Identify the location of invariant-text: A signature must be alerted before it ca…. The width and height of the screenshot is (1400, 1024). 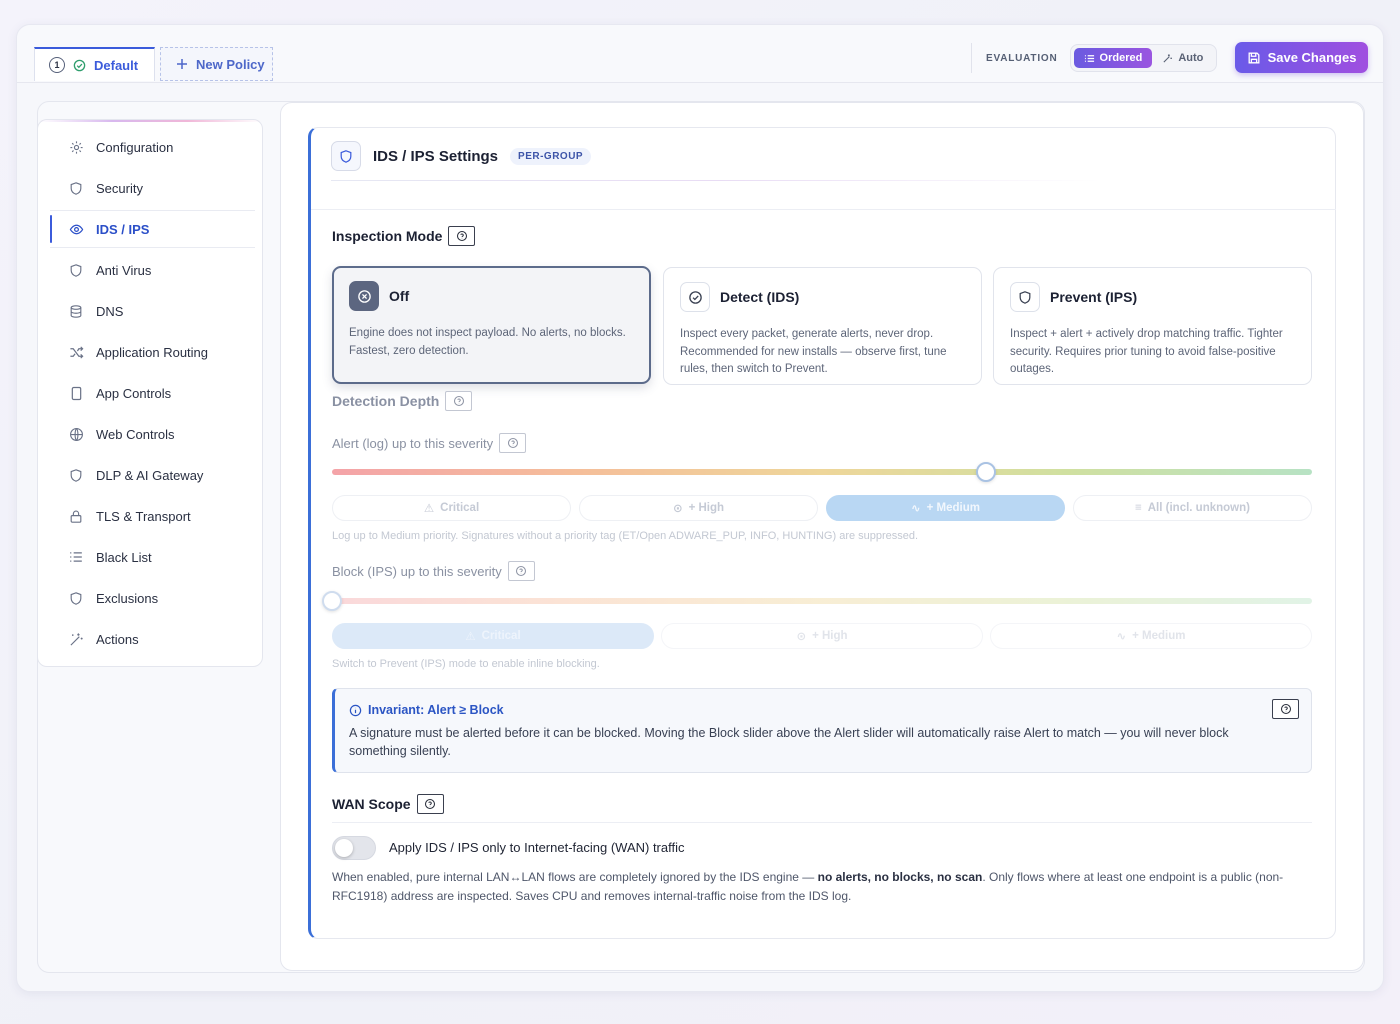
(789, 742).